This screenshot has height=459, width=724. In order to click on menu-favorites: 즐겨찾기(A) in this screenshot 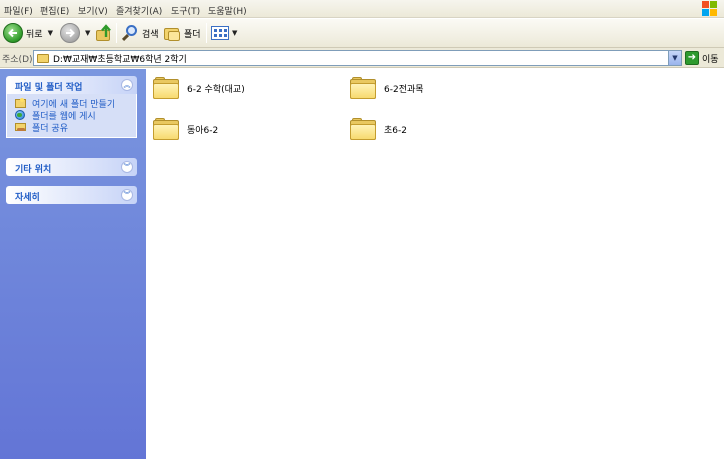, I will do `click(139, 10)`.